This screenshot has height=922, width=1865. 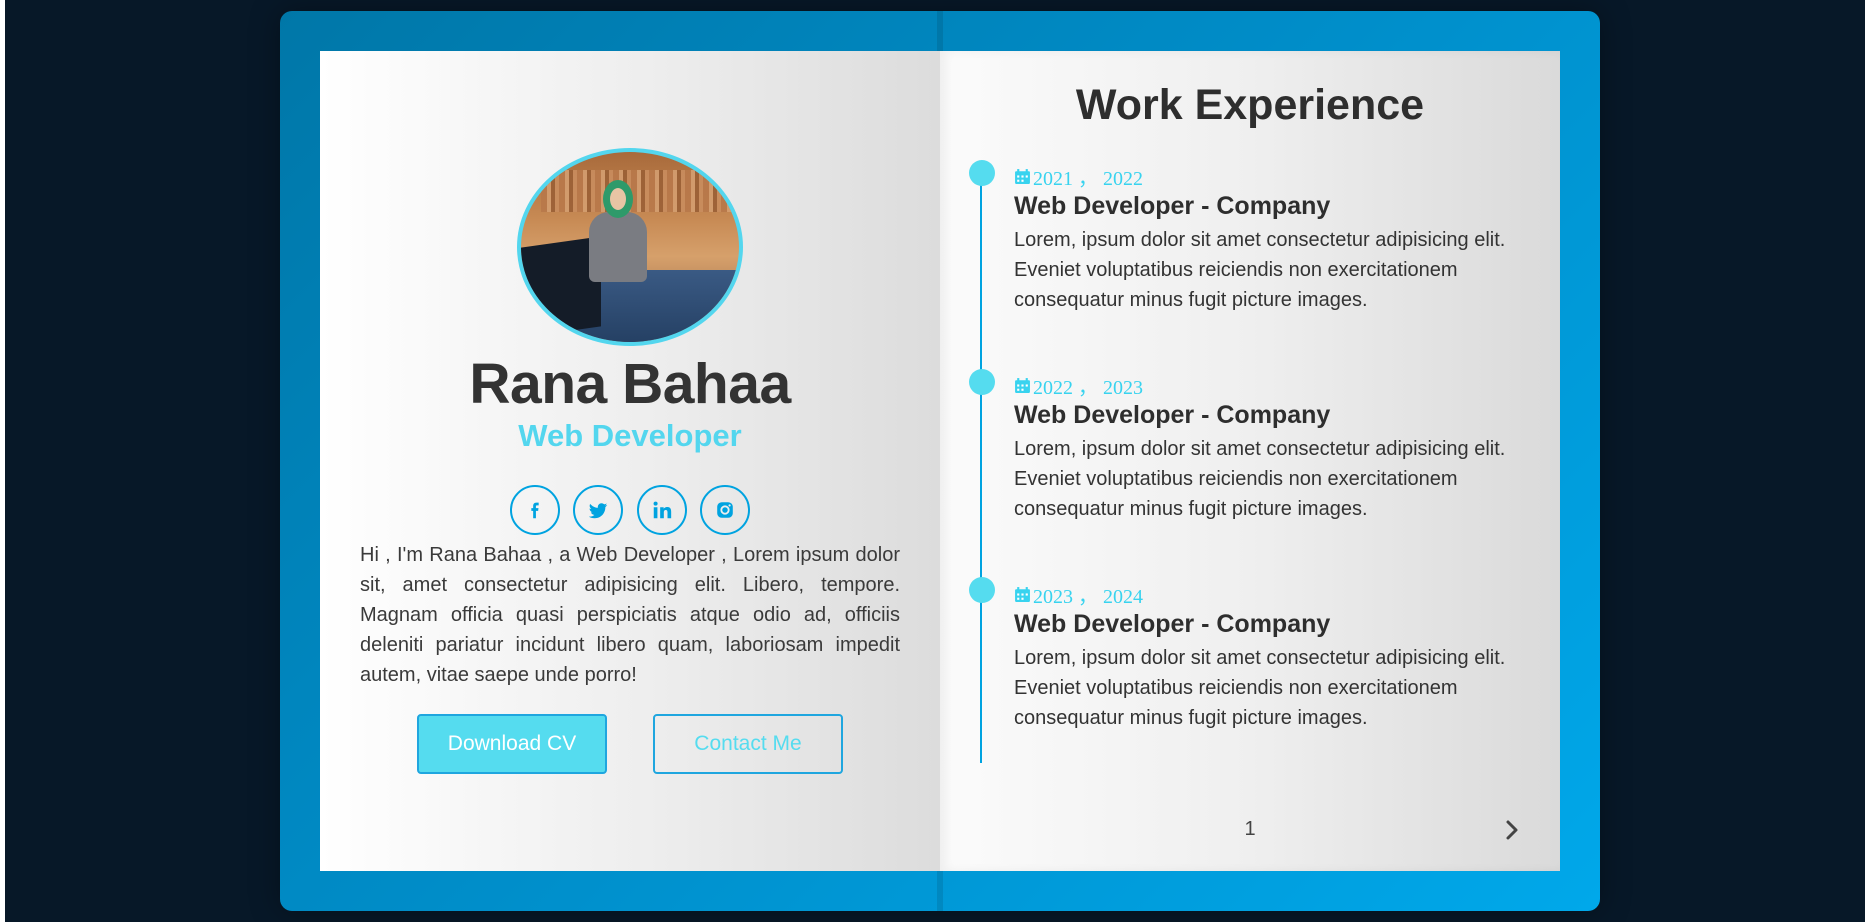 I want to click on timeline-date: 2021 ， 2022, so click(x=1078, y=176).